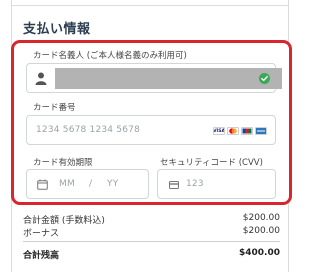 This screenshot has height=272, width=320. What do you see at coordinates (42, 184) in the screenshot?
I see `calendar-icon` at bounding box center [42, 184].